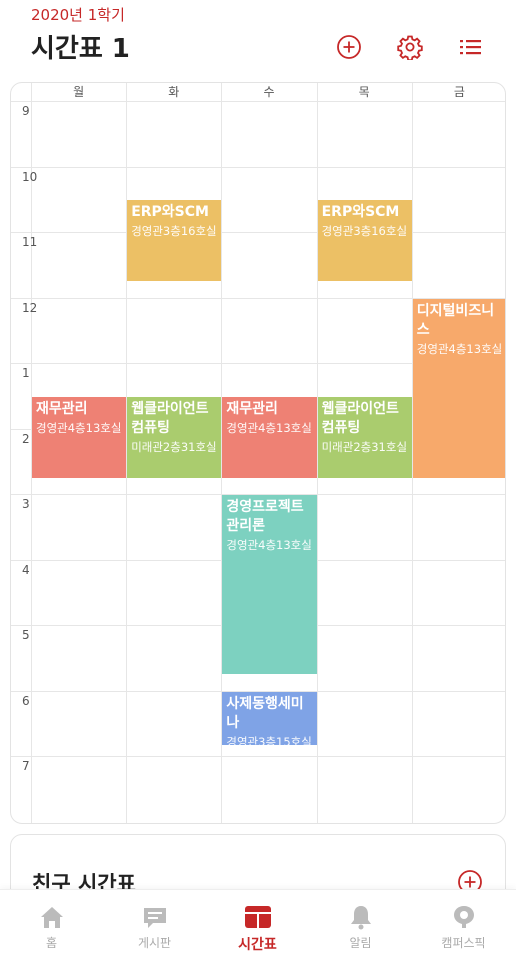  I want to click on nav-home: 홈, so click(51, 925).